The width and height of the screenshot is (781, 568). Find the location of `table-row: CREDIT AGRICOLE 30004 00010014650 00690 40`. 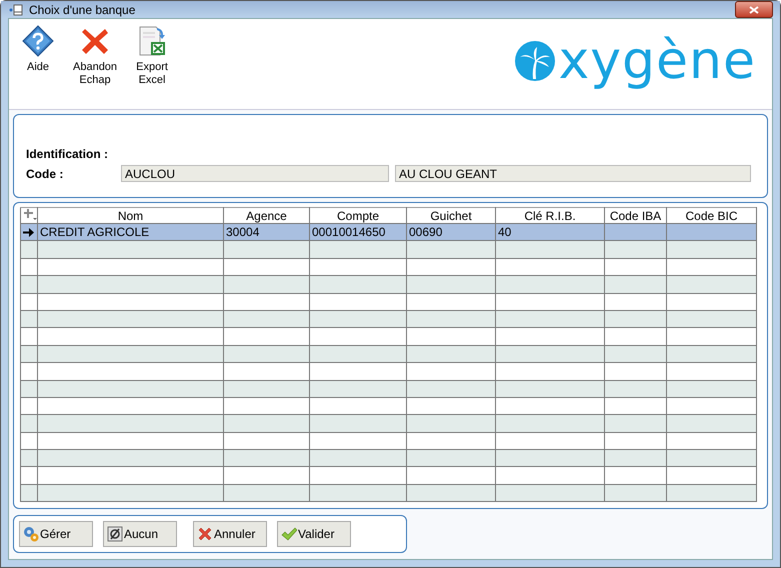

table-row: CREDIT AGRICOLE 30004 00010014650 00690 40 is located at coordinates (388, 232).